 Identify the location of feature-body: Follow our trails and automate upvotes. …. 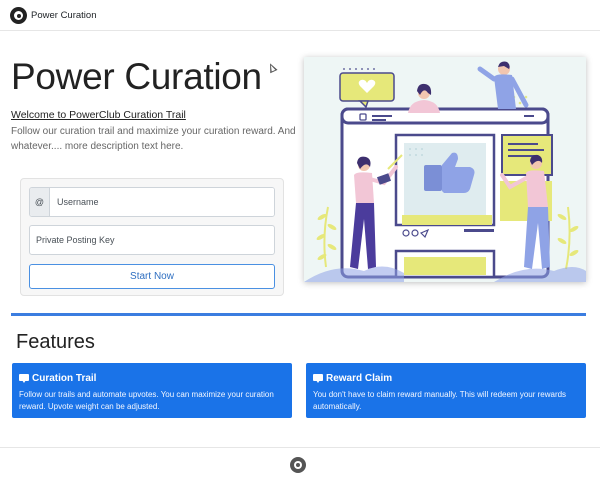
(146, 400).